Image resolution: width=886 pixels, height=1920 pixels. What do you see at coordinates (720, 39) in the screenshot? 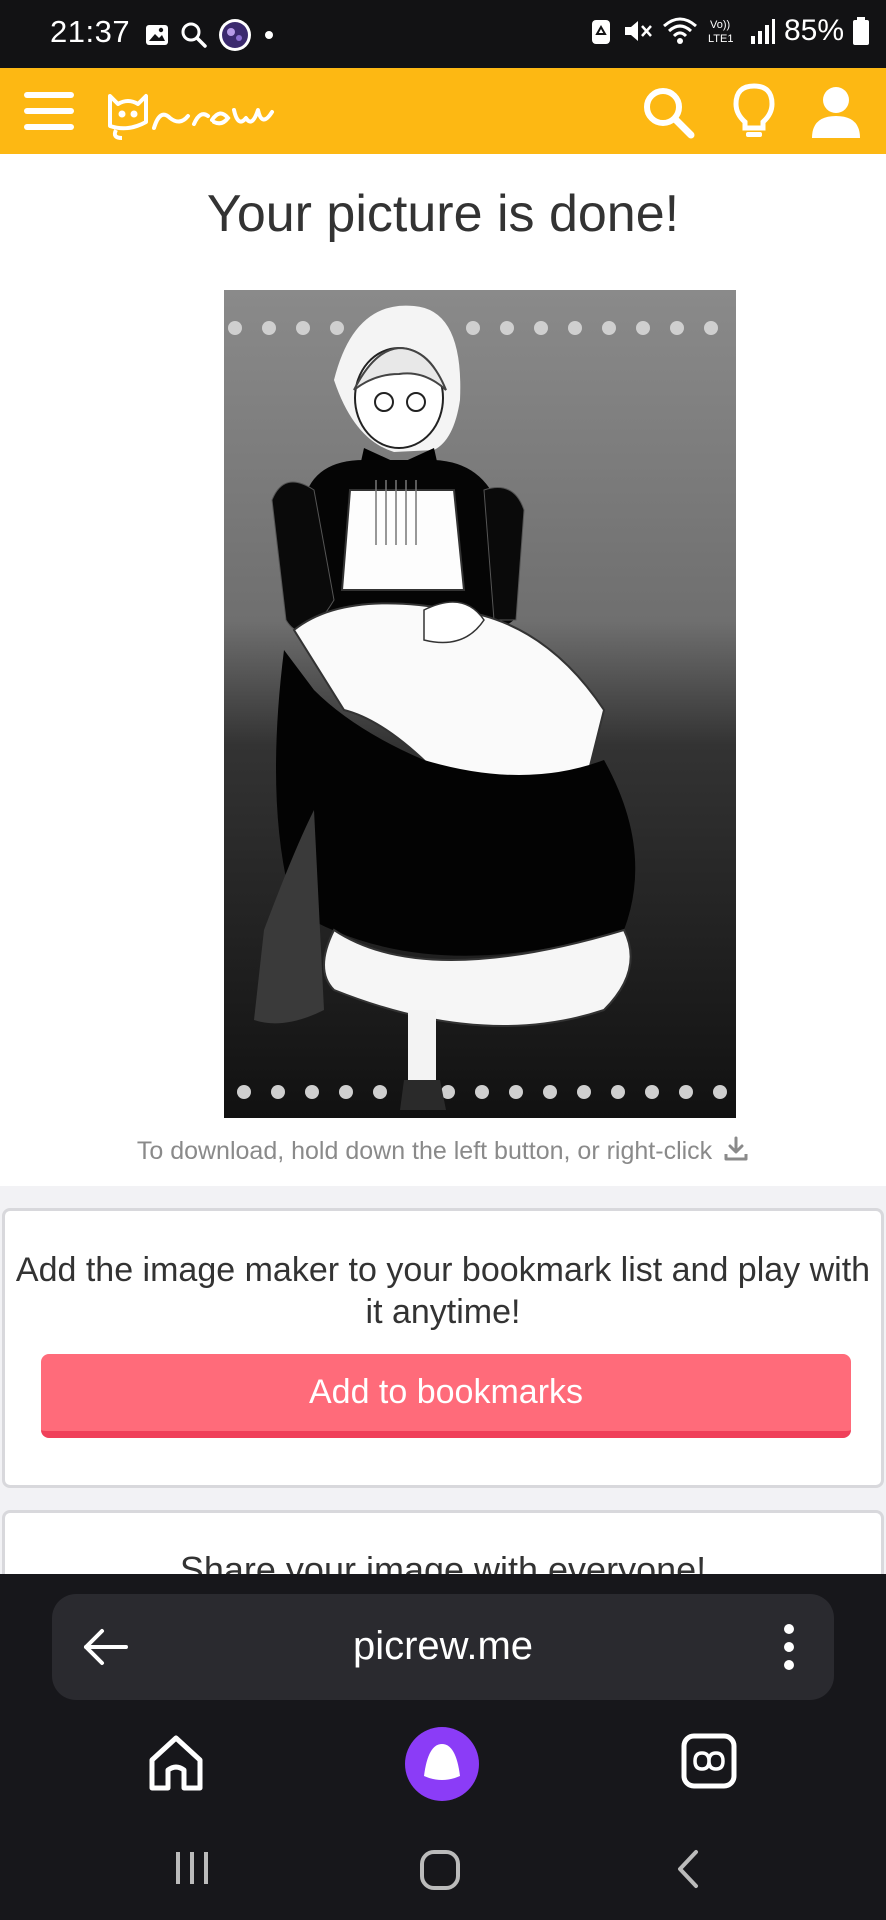
I see `svg-text: LTE1` at bounding box center [720, 39].